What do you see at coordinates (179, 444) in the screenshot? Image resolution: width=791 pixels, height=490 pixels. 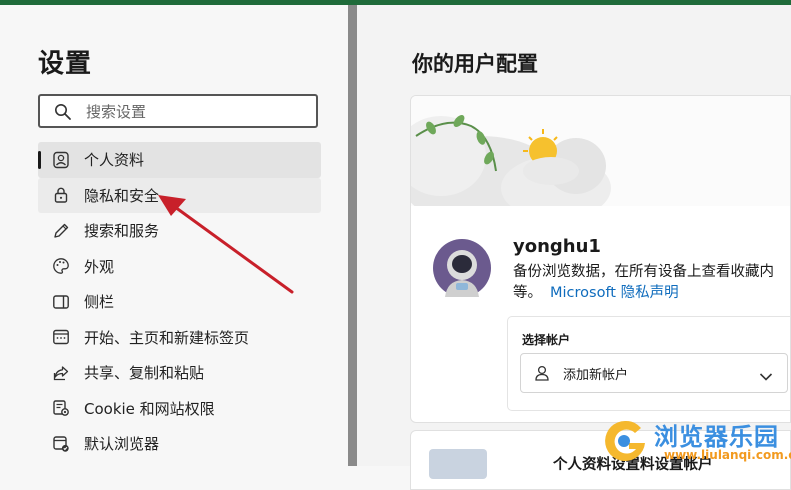 I see `sidebar-item-default-browser: 默认浏览器` at bounding box center [179, 444].